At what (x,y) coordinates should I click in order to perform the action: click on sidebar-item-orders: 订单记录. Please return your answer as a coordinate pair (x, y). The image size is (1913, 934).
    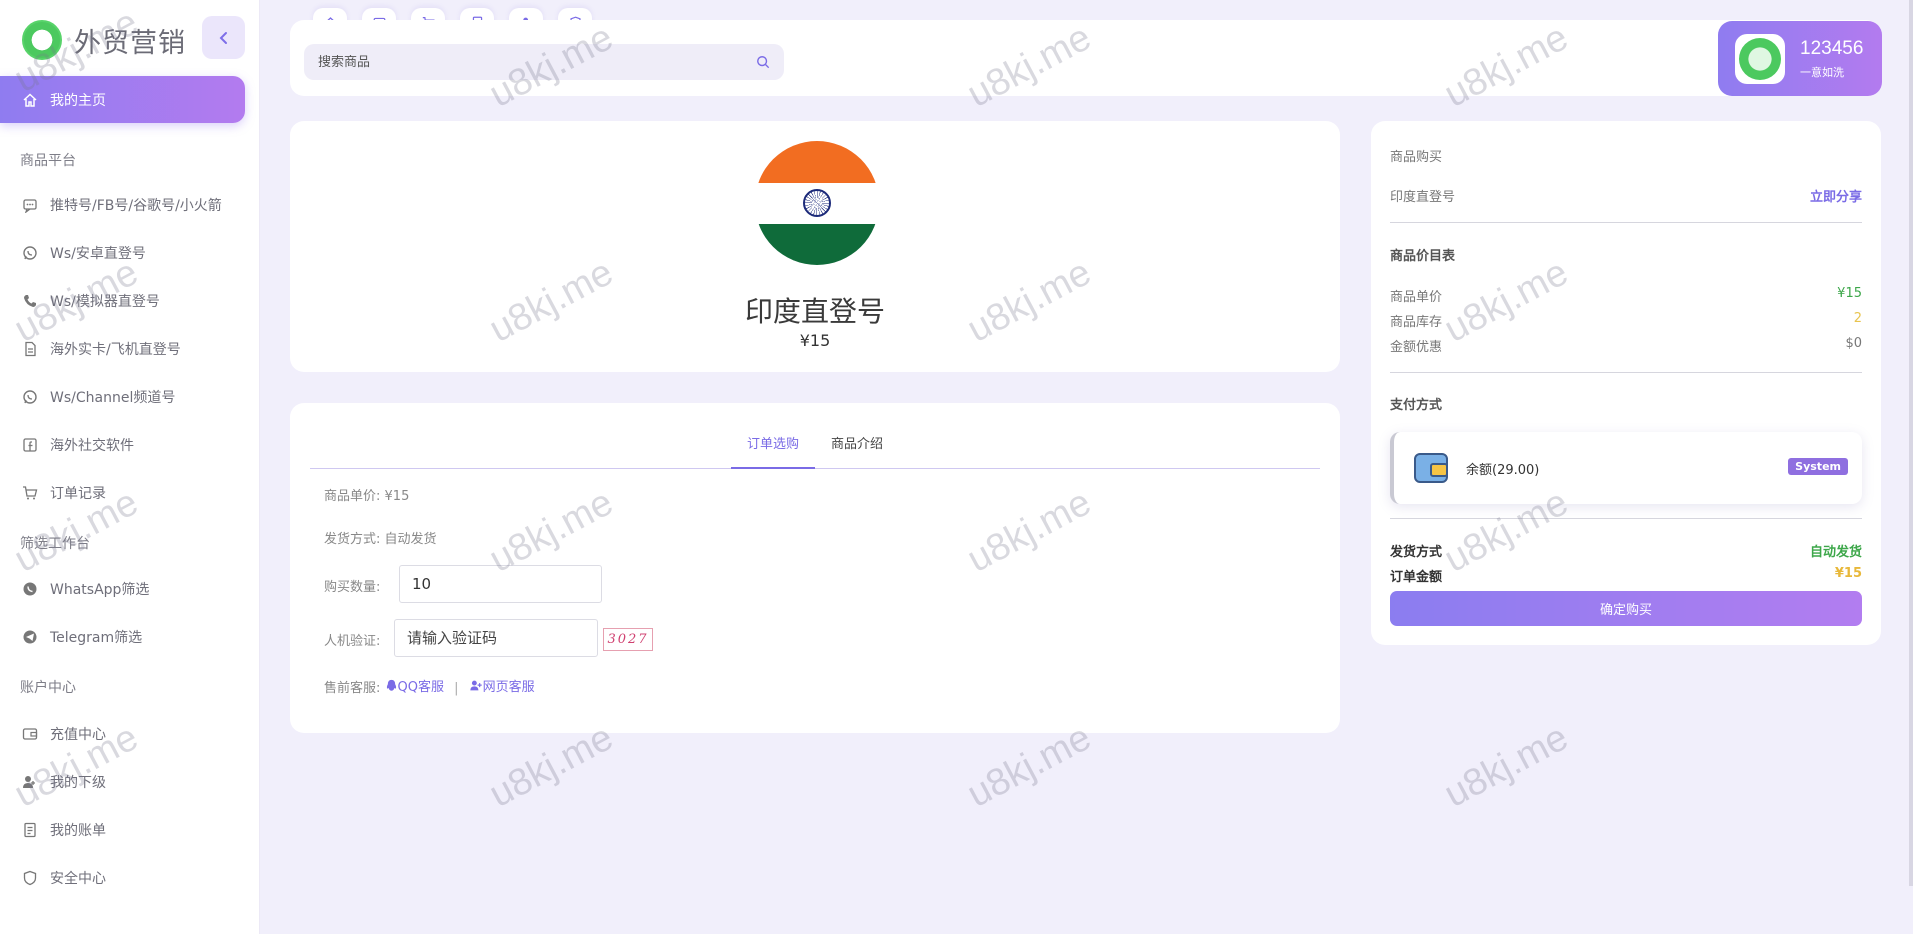
    Looking at the image, I should click on (64, 493).